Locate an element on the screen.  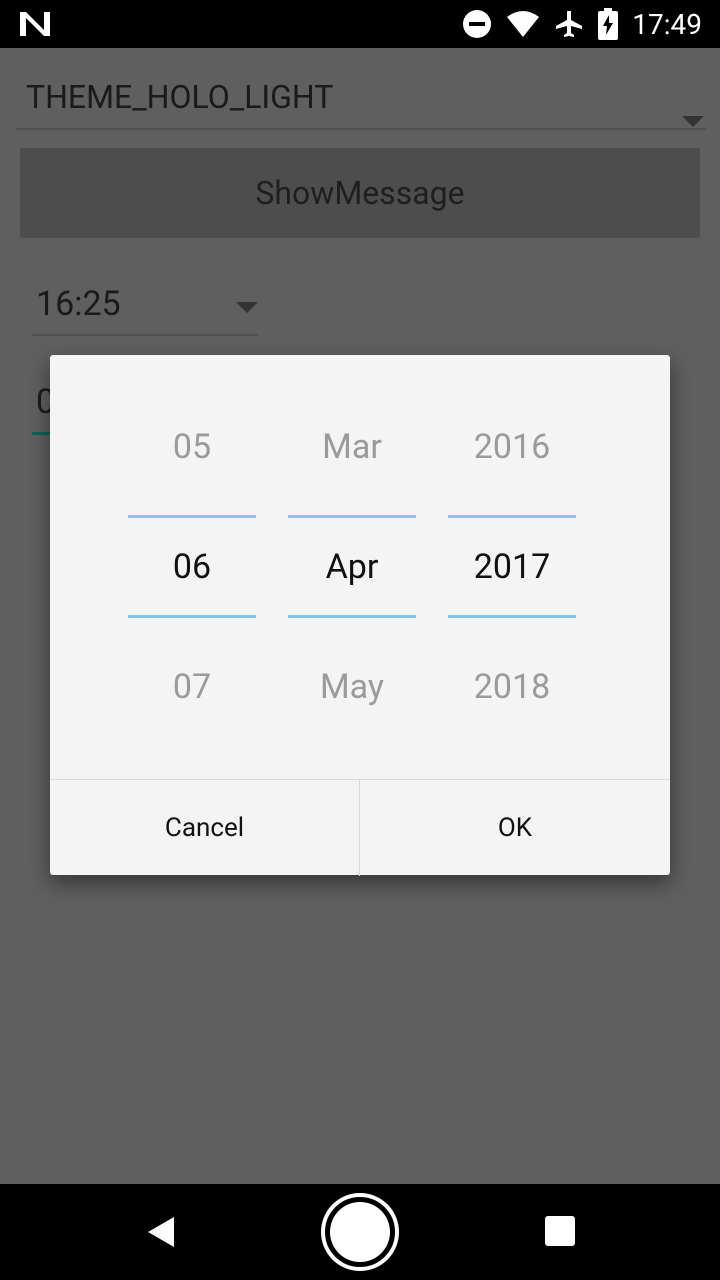
year-prev: 2016 is located at coordinates (512, 447).